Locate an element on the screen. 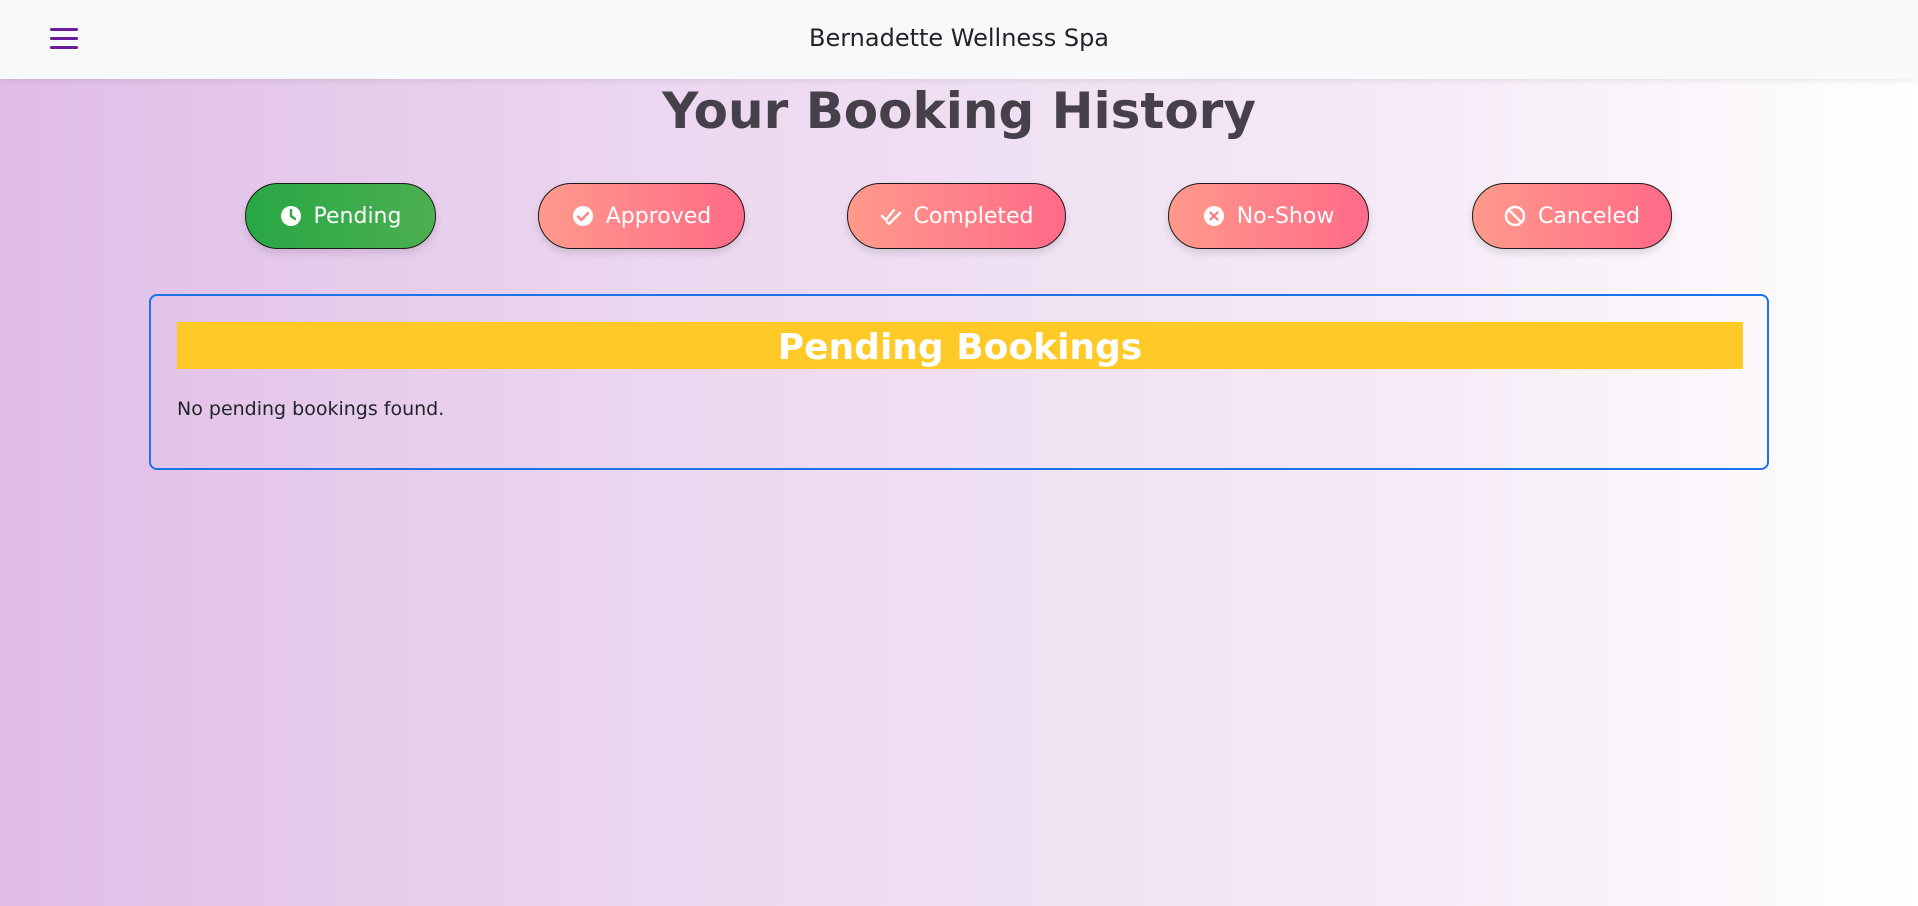  panel-heading: Pending Bookings is located at coordinates (960, 345).